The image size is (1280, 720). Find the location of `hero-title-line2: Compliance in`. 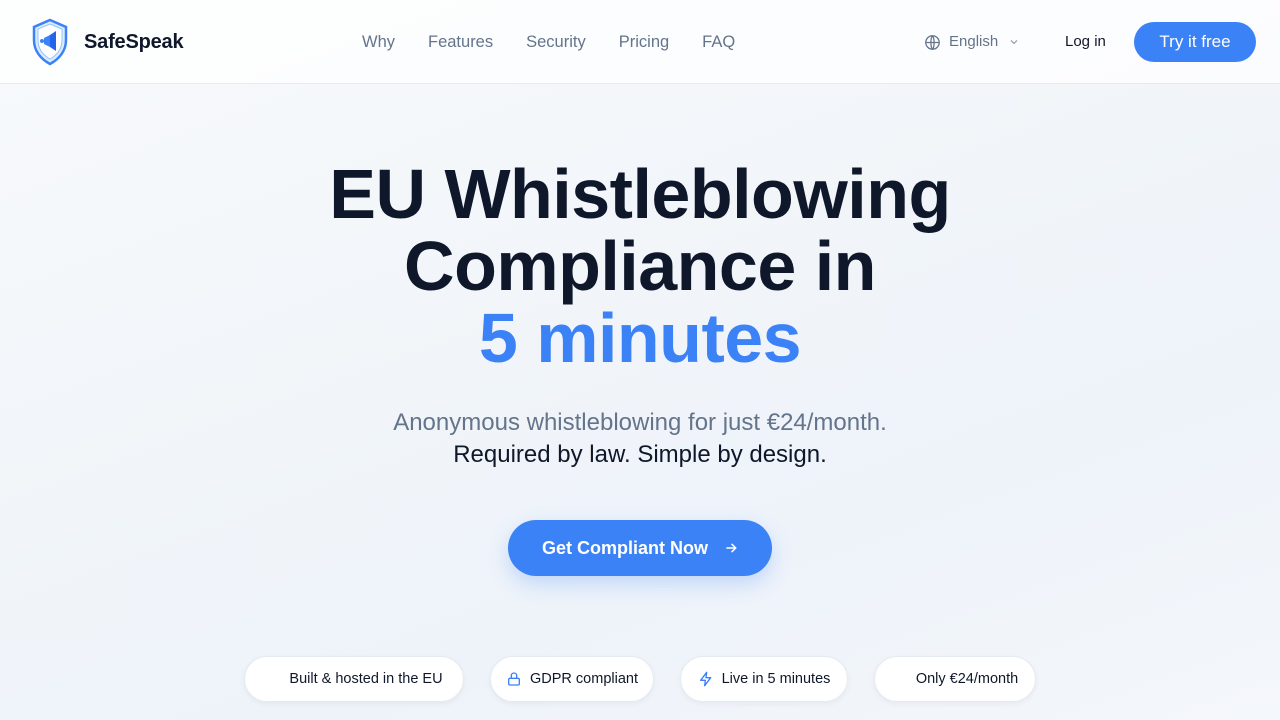

hero-title-line2: Compliance in is located at coordinates (640, 266).